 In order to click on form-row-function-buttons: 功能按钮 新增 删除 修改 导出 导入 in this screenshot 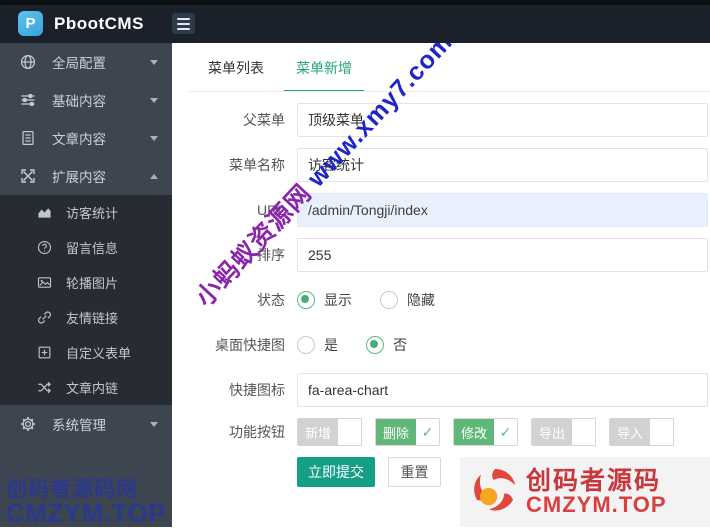, I will do `click(441, 432)`.